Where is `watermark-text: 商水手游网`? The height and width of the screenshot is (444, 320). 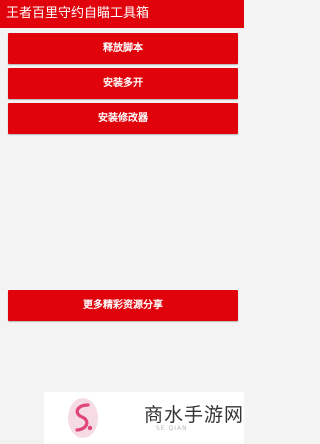 watermark-text: 商水手游网 is located at coordinates (194, 415).